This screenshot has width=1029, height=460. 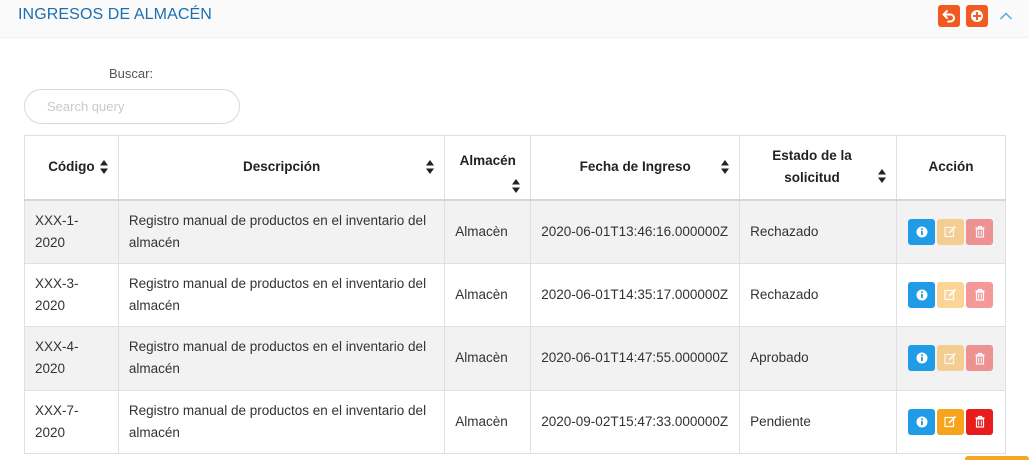 What do you see at coordinates (635, 358) in the screenshot?
I see `cell-fecha: 2020-06-01T14:47:55.000000Z` at bounding box center [635, 358].